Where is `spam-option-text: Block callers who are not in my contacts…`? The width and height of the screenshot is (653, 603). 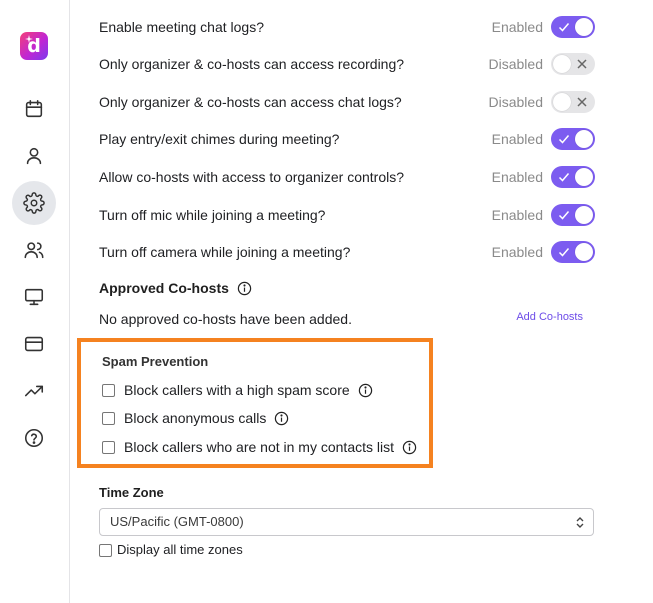 spam-option-text: Block callers who are not in my contacts… is located at coordinates (259, 447).